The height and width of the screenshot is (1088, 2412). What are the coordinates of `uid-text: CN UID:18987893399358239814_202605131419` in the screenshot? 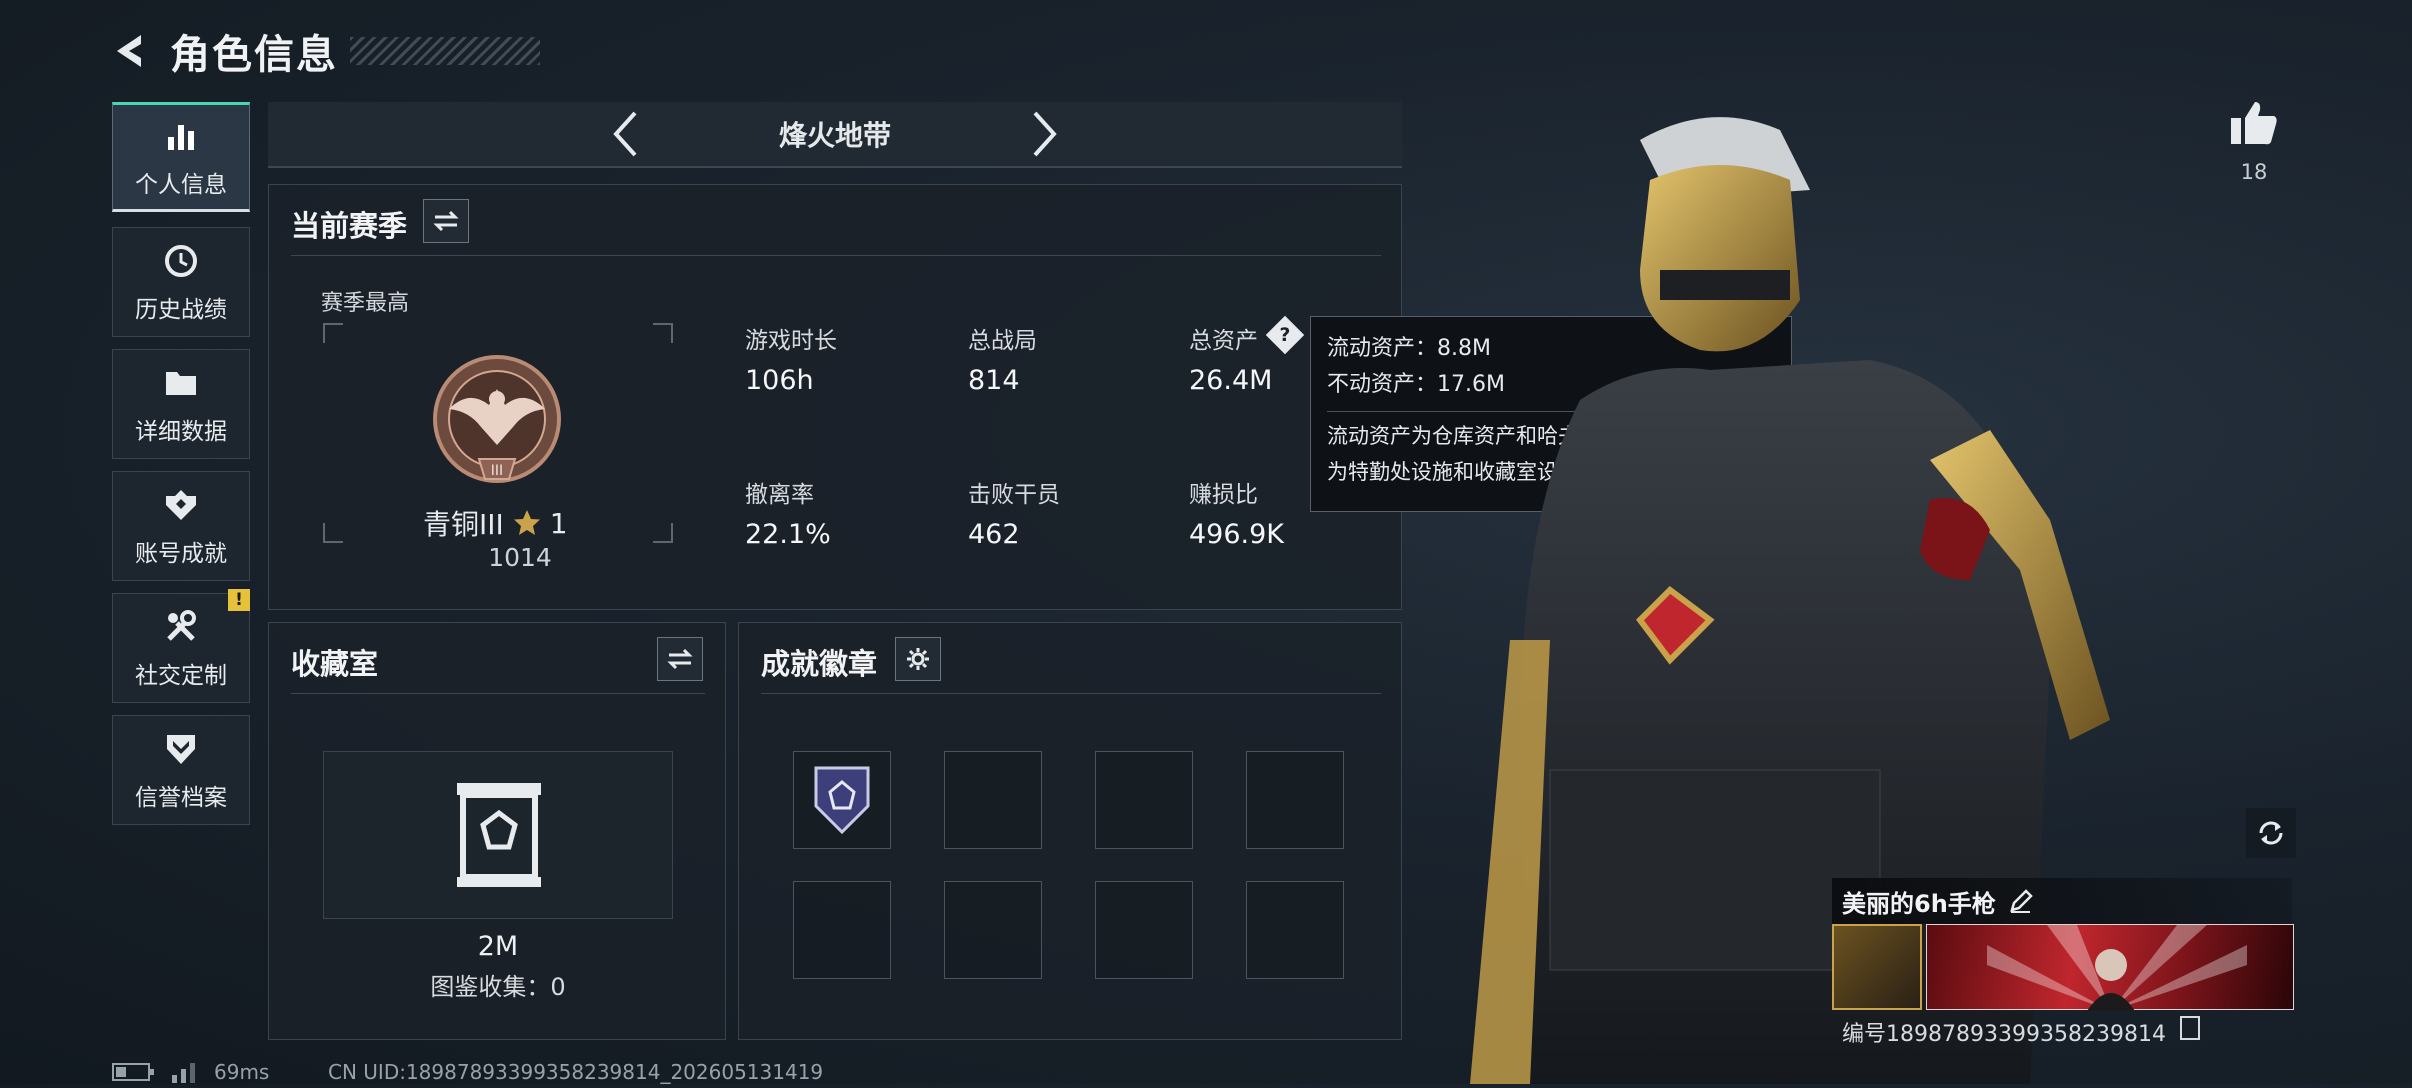 It's located at (576, 1072).